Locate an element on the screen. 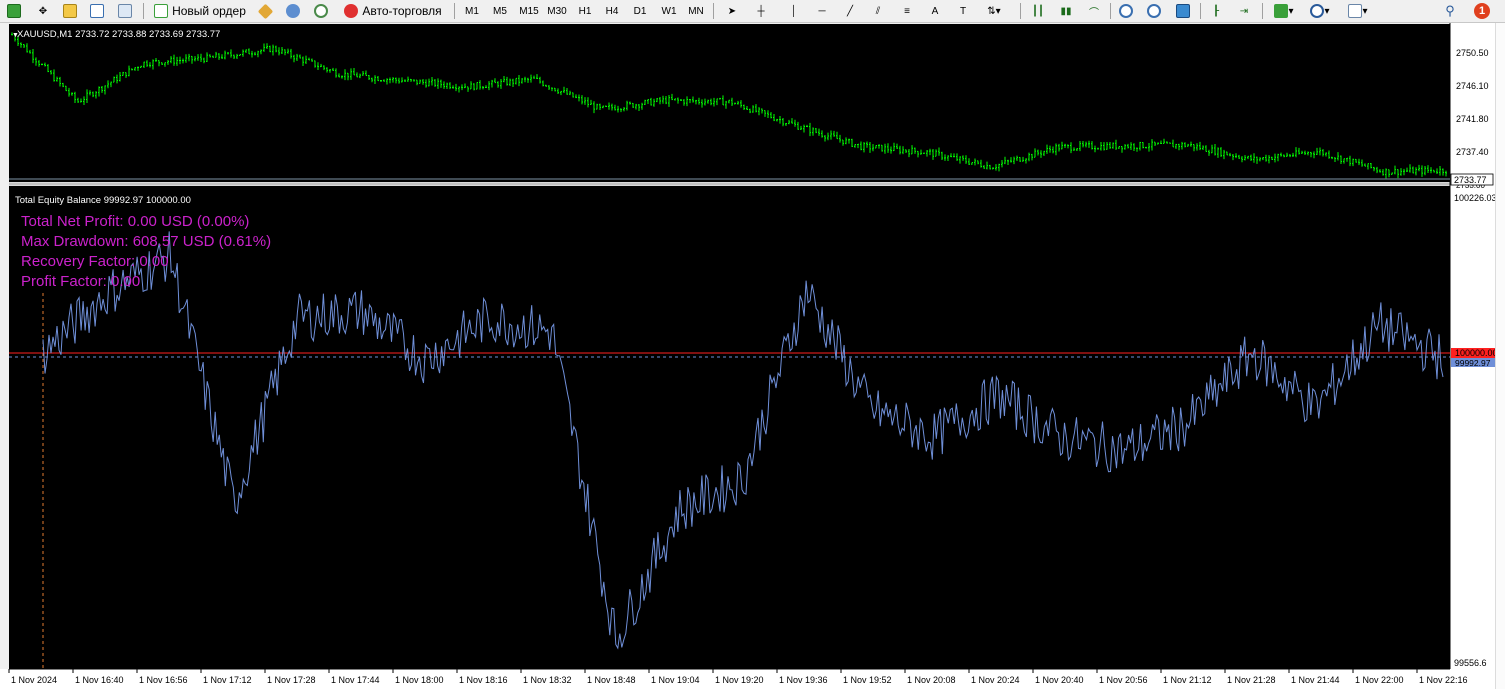 This screenshot has width=1505, height=689. autoscroll-icon: ⇥ is located at coordinates (1244, 11).